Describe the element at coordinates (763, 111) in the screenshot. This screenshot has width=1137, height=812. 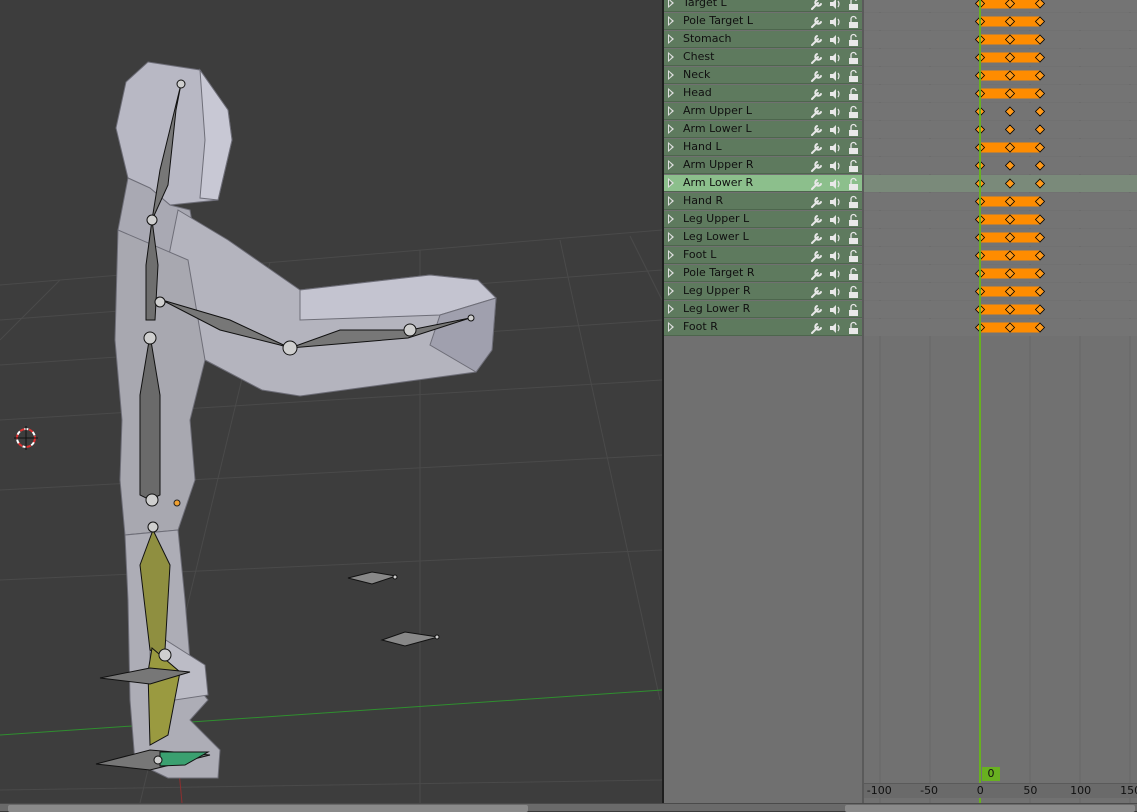
I see `channel-row: Arm Upper L` at that location.